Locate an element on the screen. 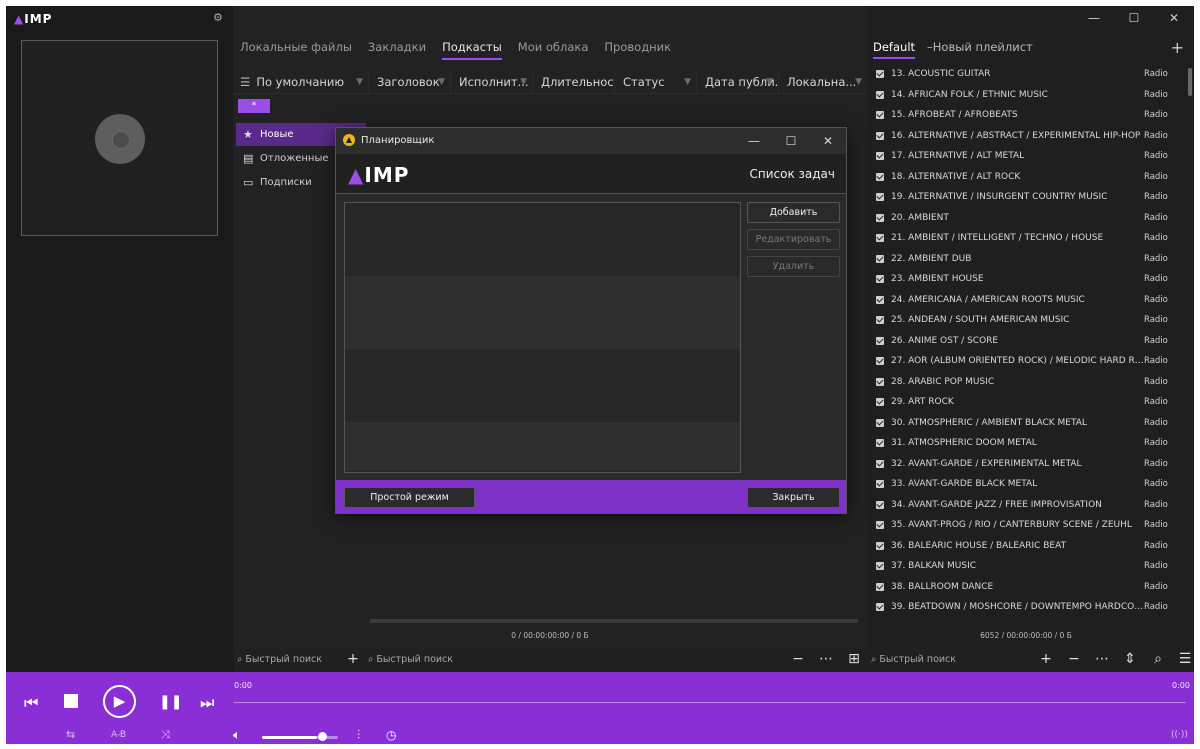 This screenshot has height=749, width=1200. tab-playlist-default: Default is located at coordinates (894, 49).